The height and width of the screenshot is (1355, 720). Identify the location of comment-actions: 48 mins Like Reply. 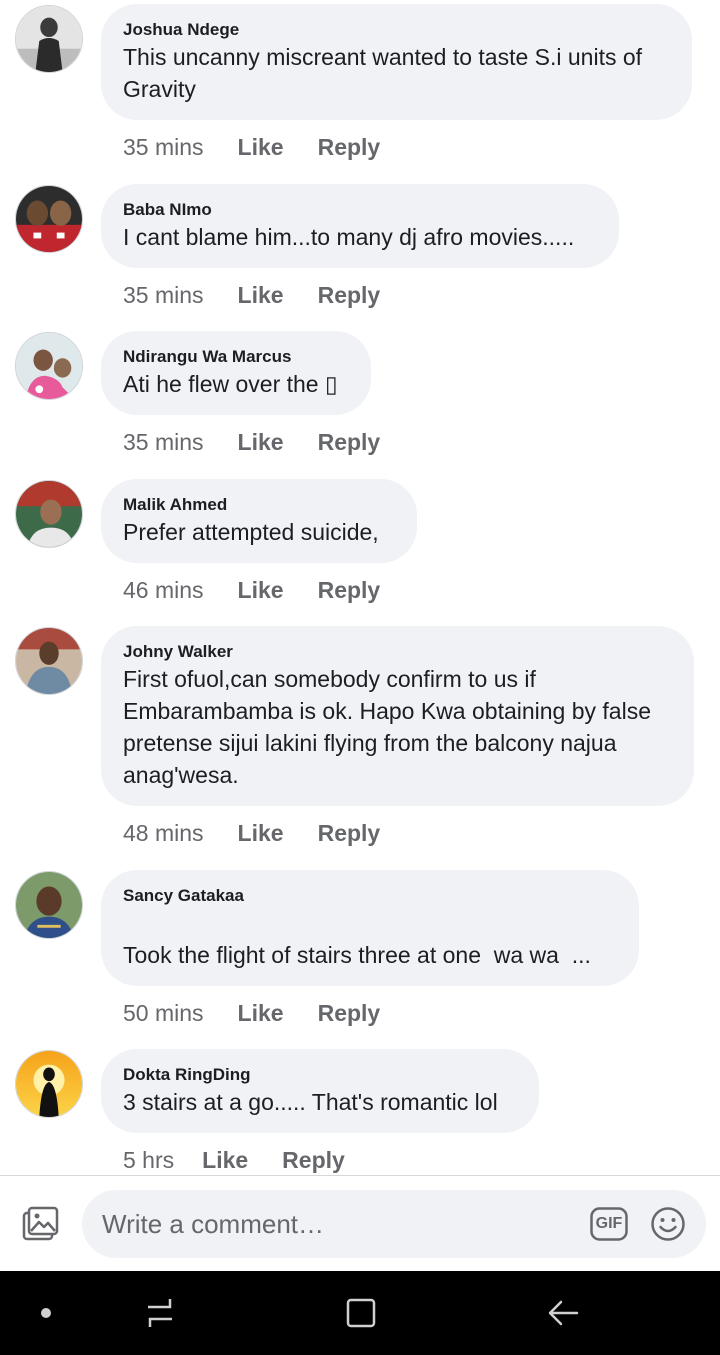
(251, 833).